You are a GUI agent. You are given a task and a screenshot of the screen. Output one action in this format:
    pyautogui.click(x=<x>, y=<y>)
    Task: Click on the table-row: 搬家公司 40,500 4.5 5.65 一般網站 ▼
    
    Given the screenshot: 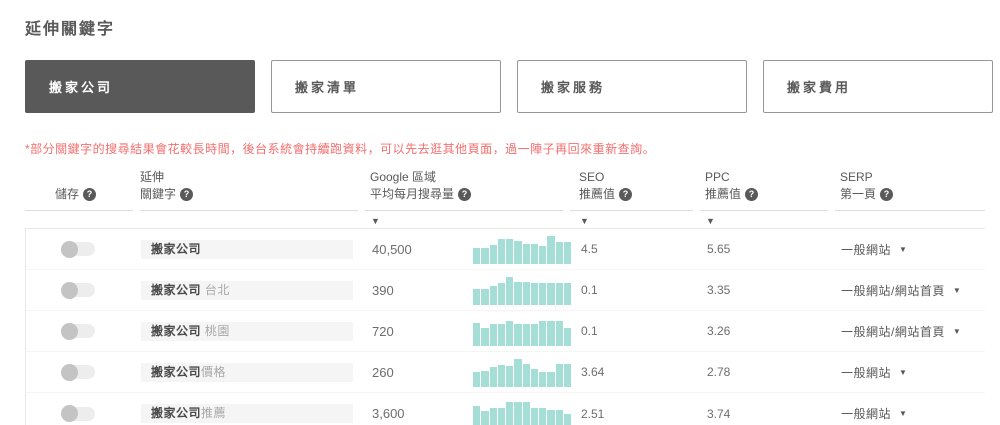 What is the action you would take?
    pyautogui.click(x=505, y=249)
    